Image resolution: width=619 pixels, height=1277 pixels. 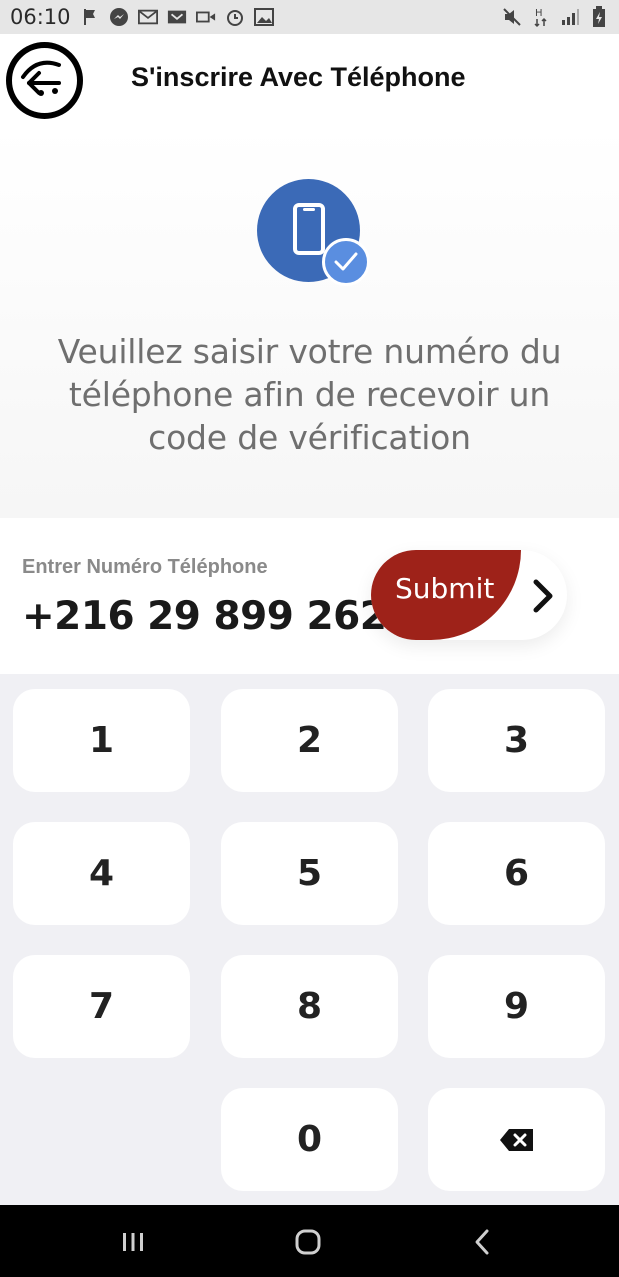 I want to click on key-7: 7, so click(x=101, y=1006).